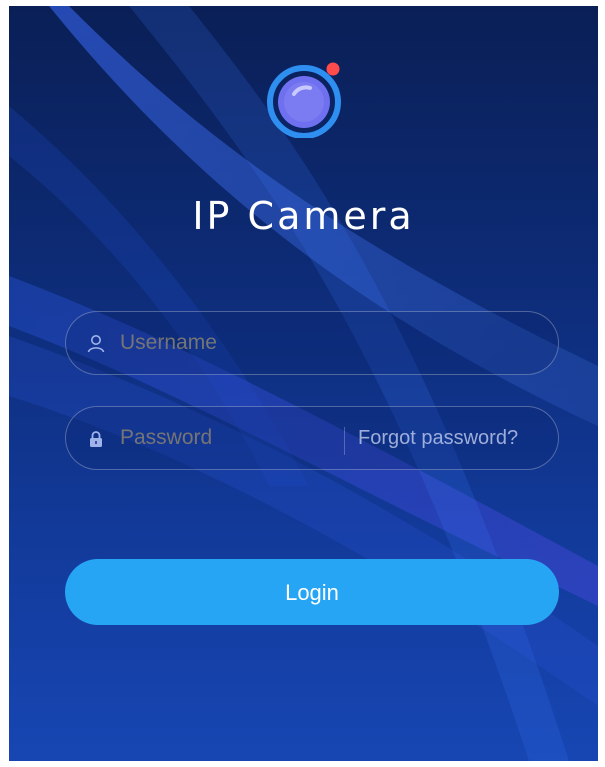  I want to click on username-field, so click(312, 343).